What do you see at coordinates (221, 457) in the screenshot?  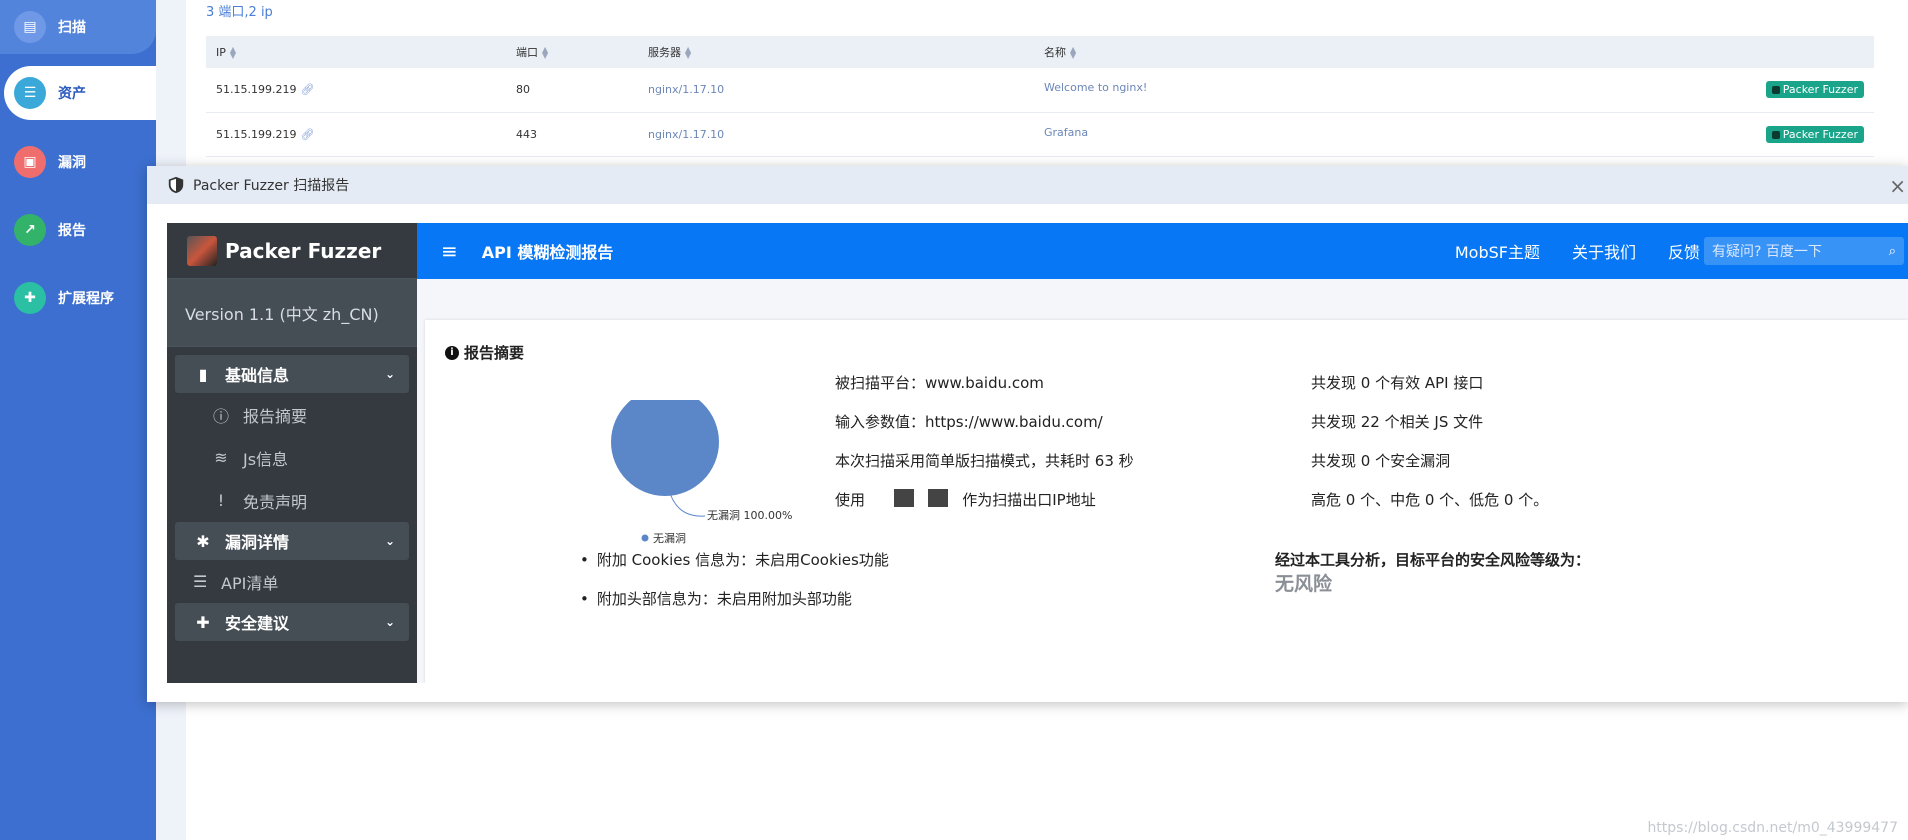 I see `database-icon: ≋` at bounding box center [221, 457].